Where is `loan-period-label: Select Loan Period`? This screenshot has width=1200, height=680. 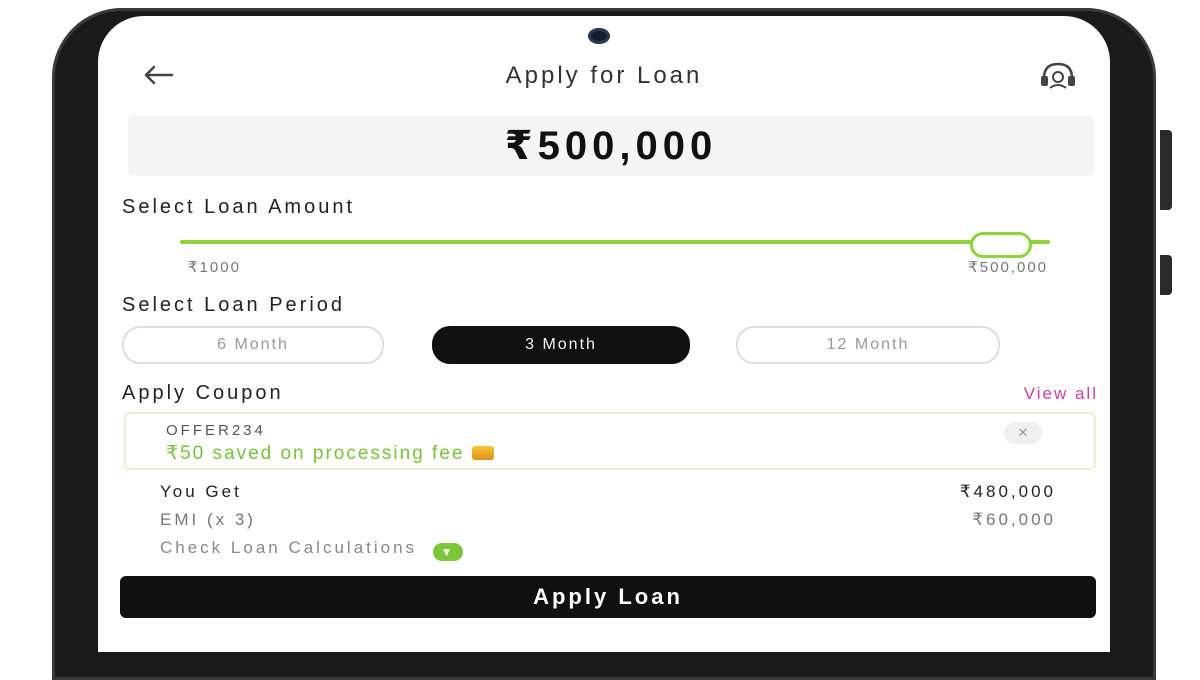
loan-period-label: Select Loan Period is located at coordinates (234, 305).